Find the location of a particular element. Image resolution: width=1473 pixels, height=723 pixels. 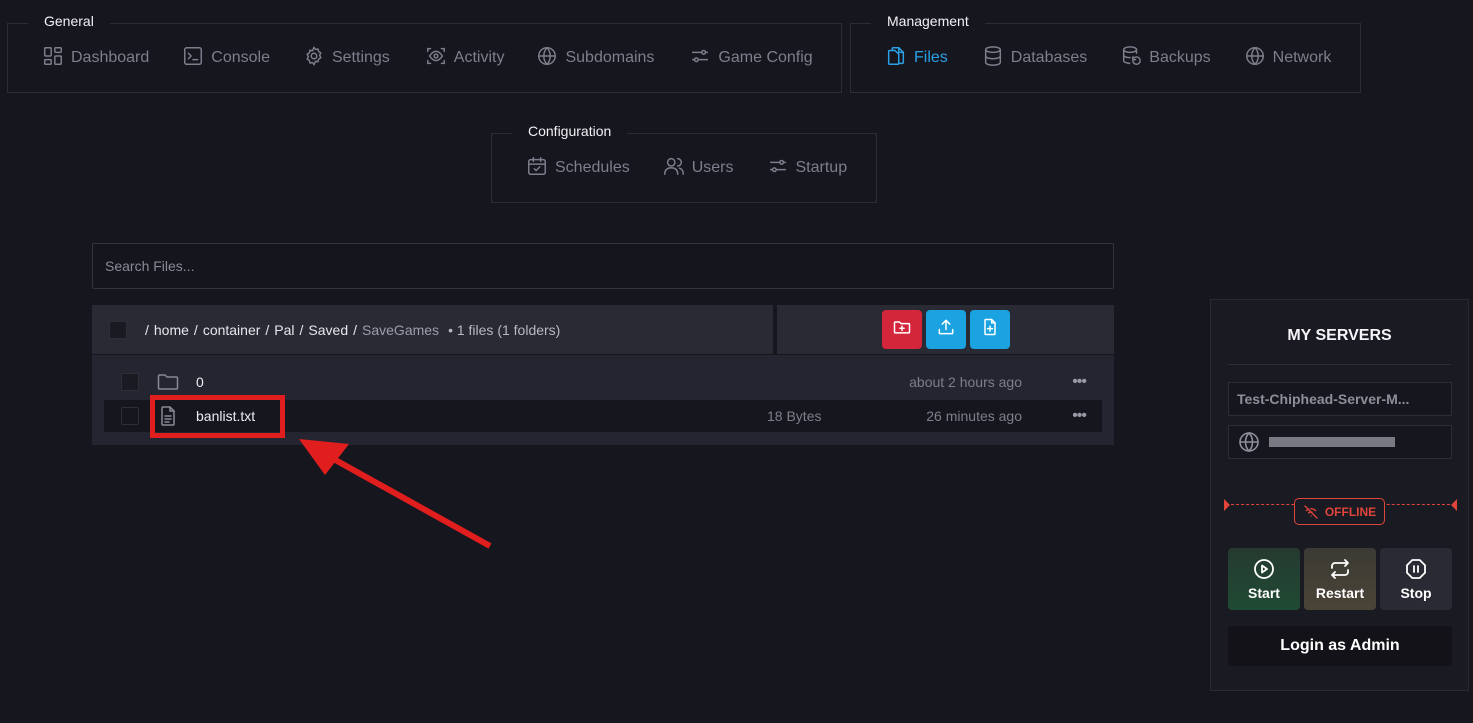

nav-item-users: Users is located at coordinates (698, 168).